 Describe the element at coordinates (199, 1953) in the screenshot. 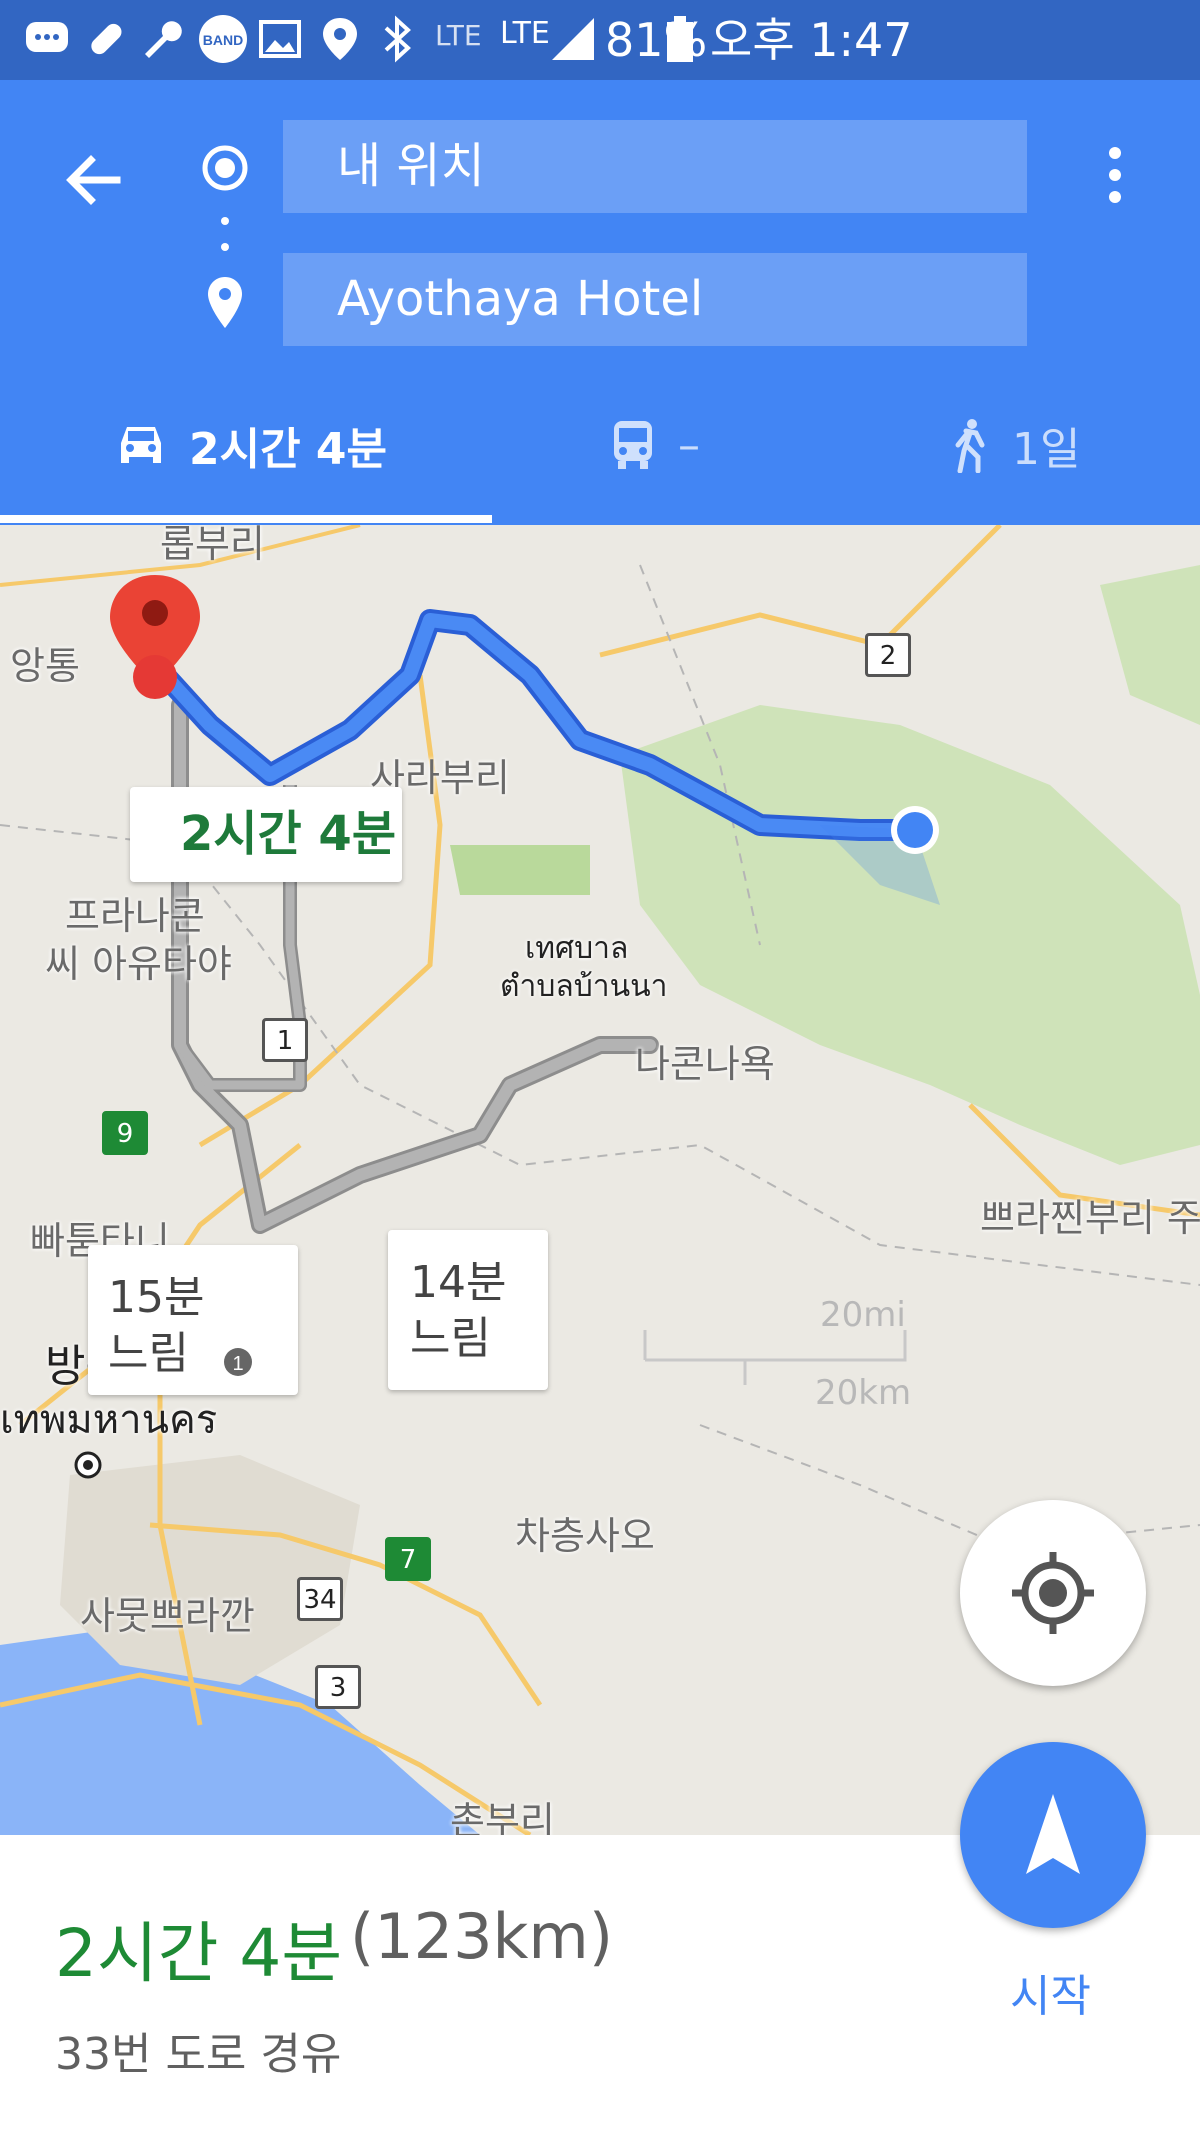

I see `route-duration: 2시간 4분` at that location.